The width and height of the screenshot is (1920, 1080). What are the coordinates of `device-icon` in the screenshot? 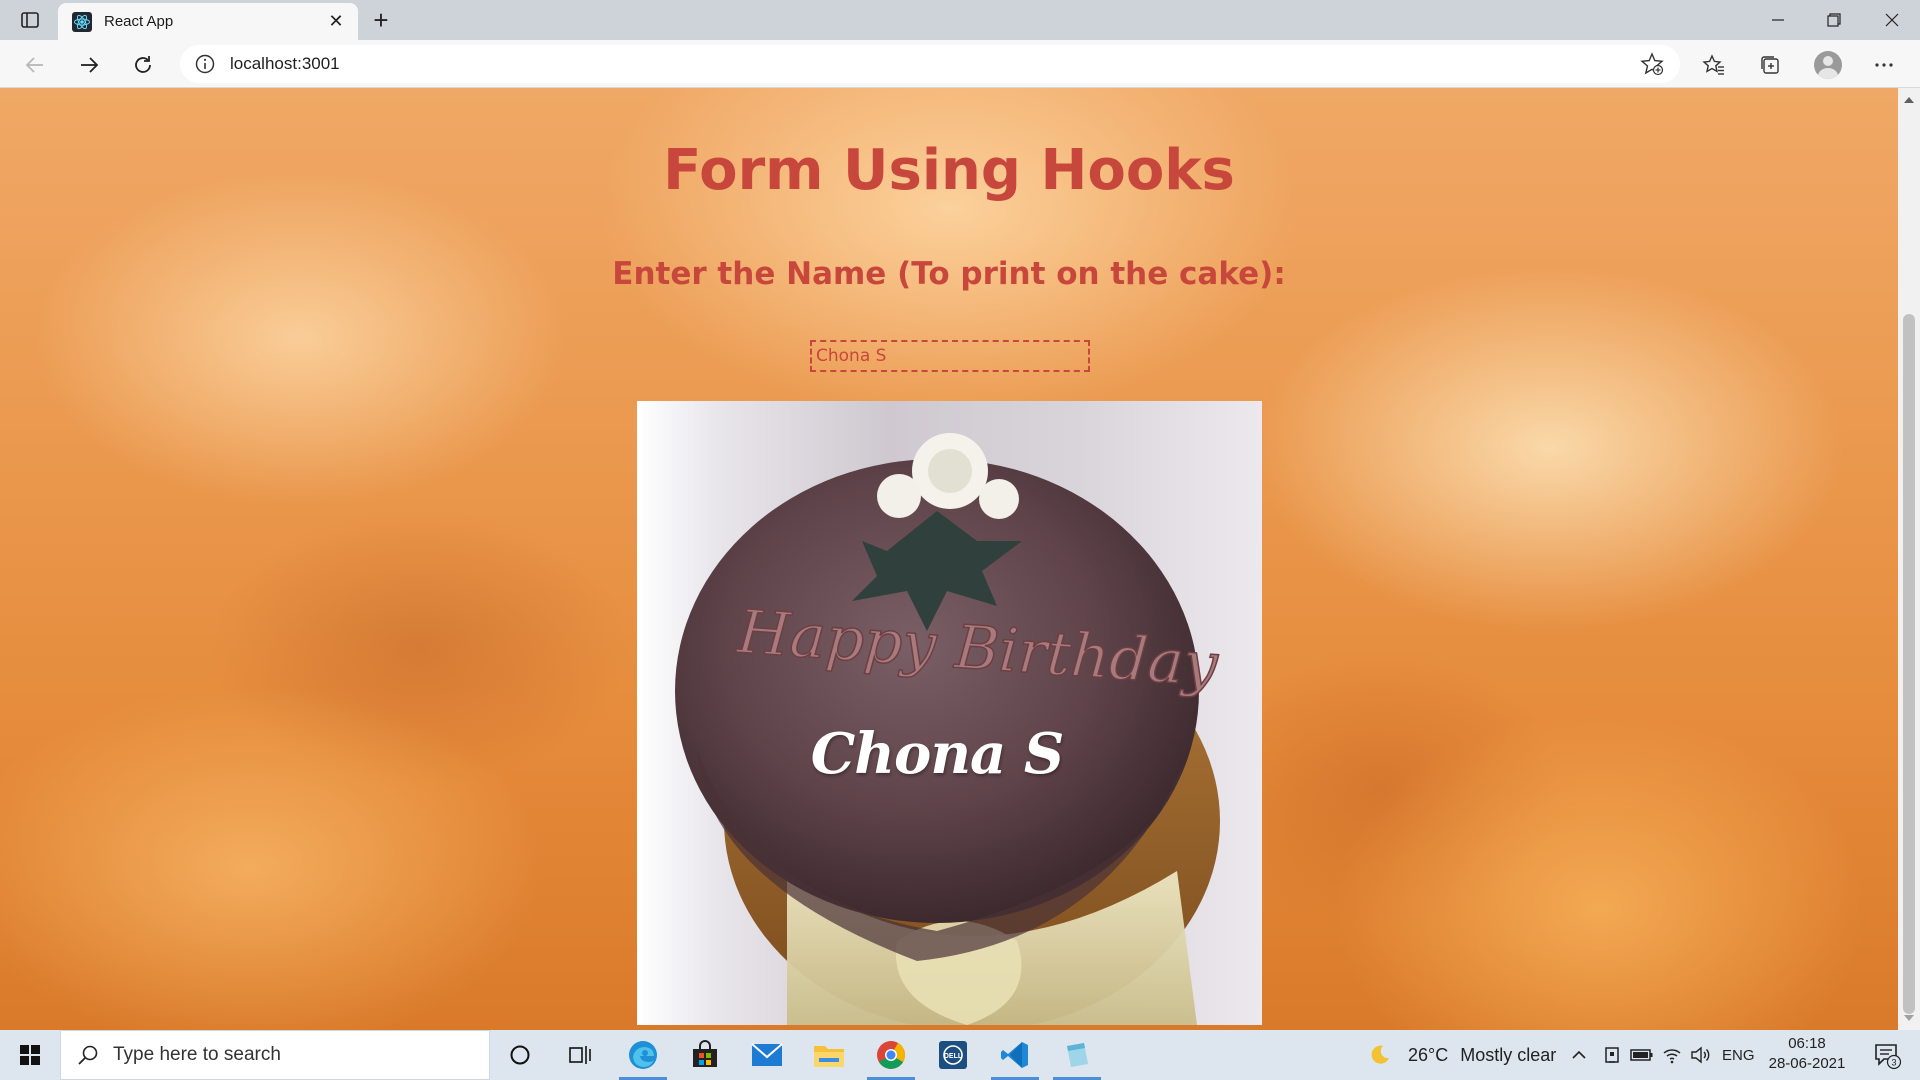 It's located at (1612, 1055).